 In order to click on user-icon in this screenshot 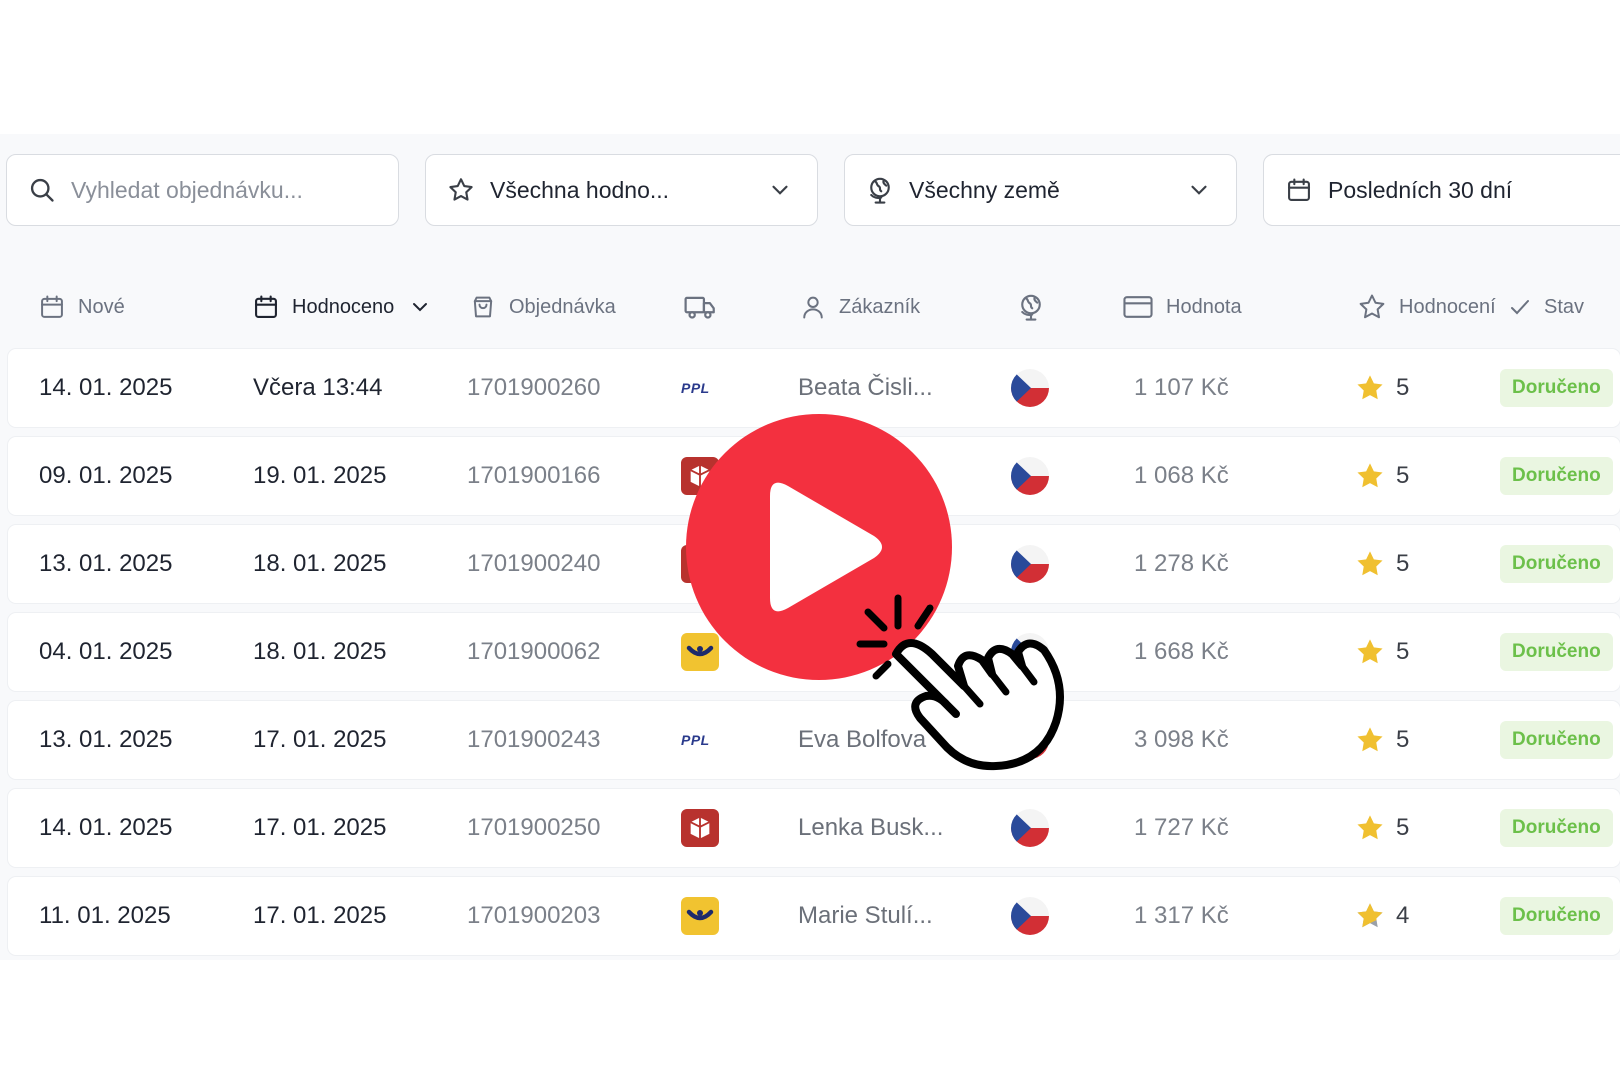, I will do `click(813, 307)`.